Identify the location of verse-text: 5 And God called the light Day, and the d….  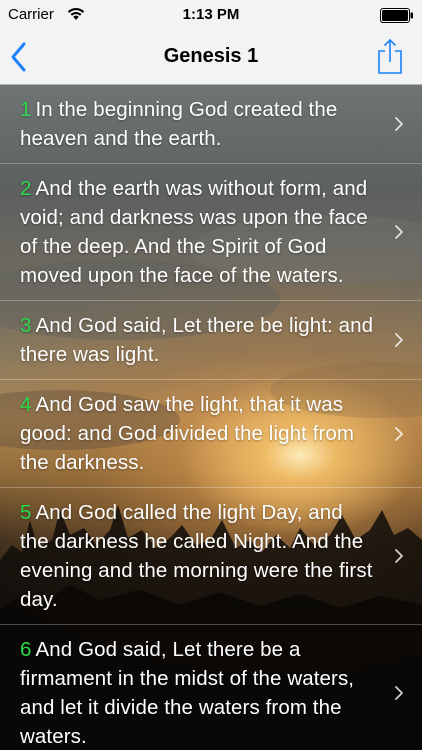
(197, 556).